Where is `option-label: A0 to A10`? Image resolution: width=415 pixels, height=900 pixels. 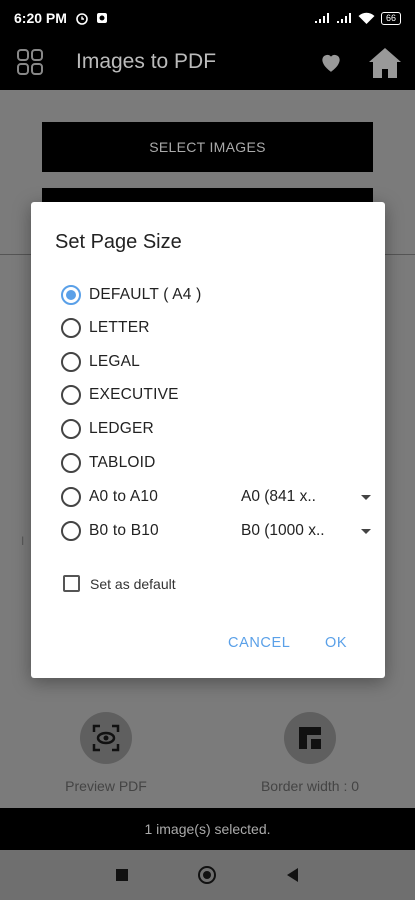 option-label: A0 to A10 is located at coordinates (124, 496).